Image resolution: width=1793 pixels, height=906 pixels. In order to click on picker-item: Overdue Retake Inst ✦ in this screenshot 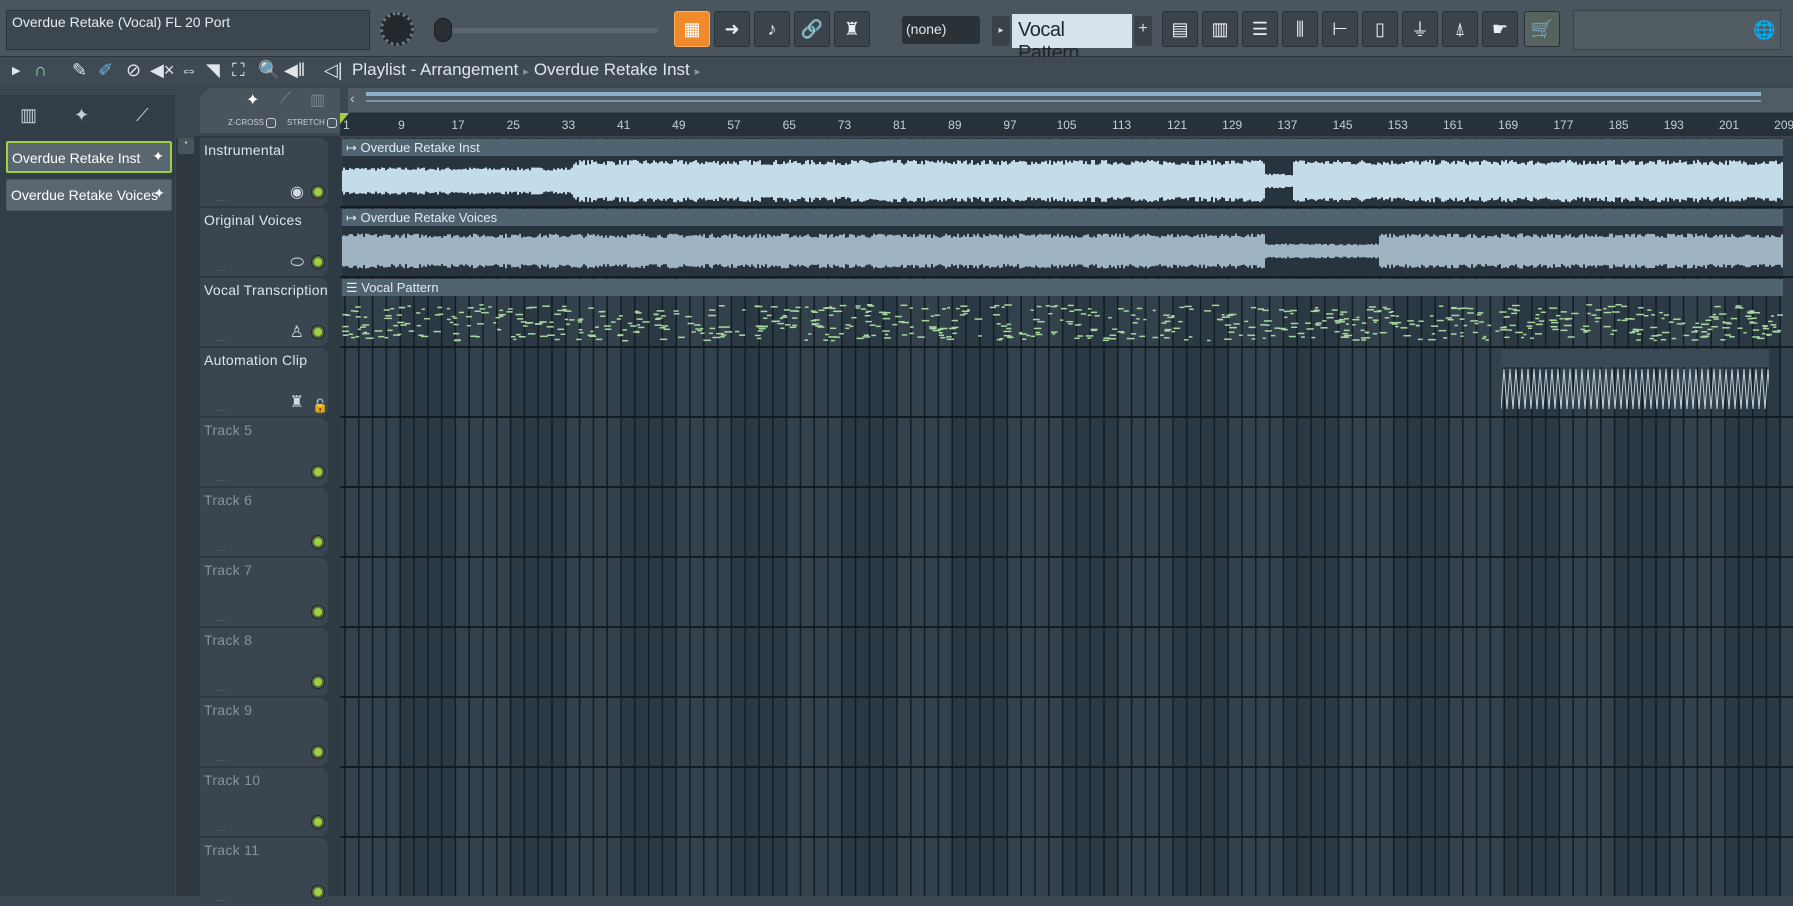, I will do `click(89, 157)`.